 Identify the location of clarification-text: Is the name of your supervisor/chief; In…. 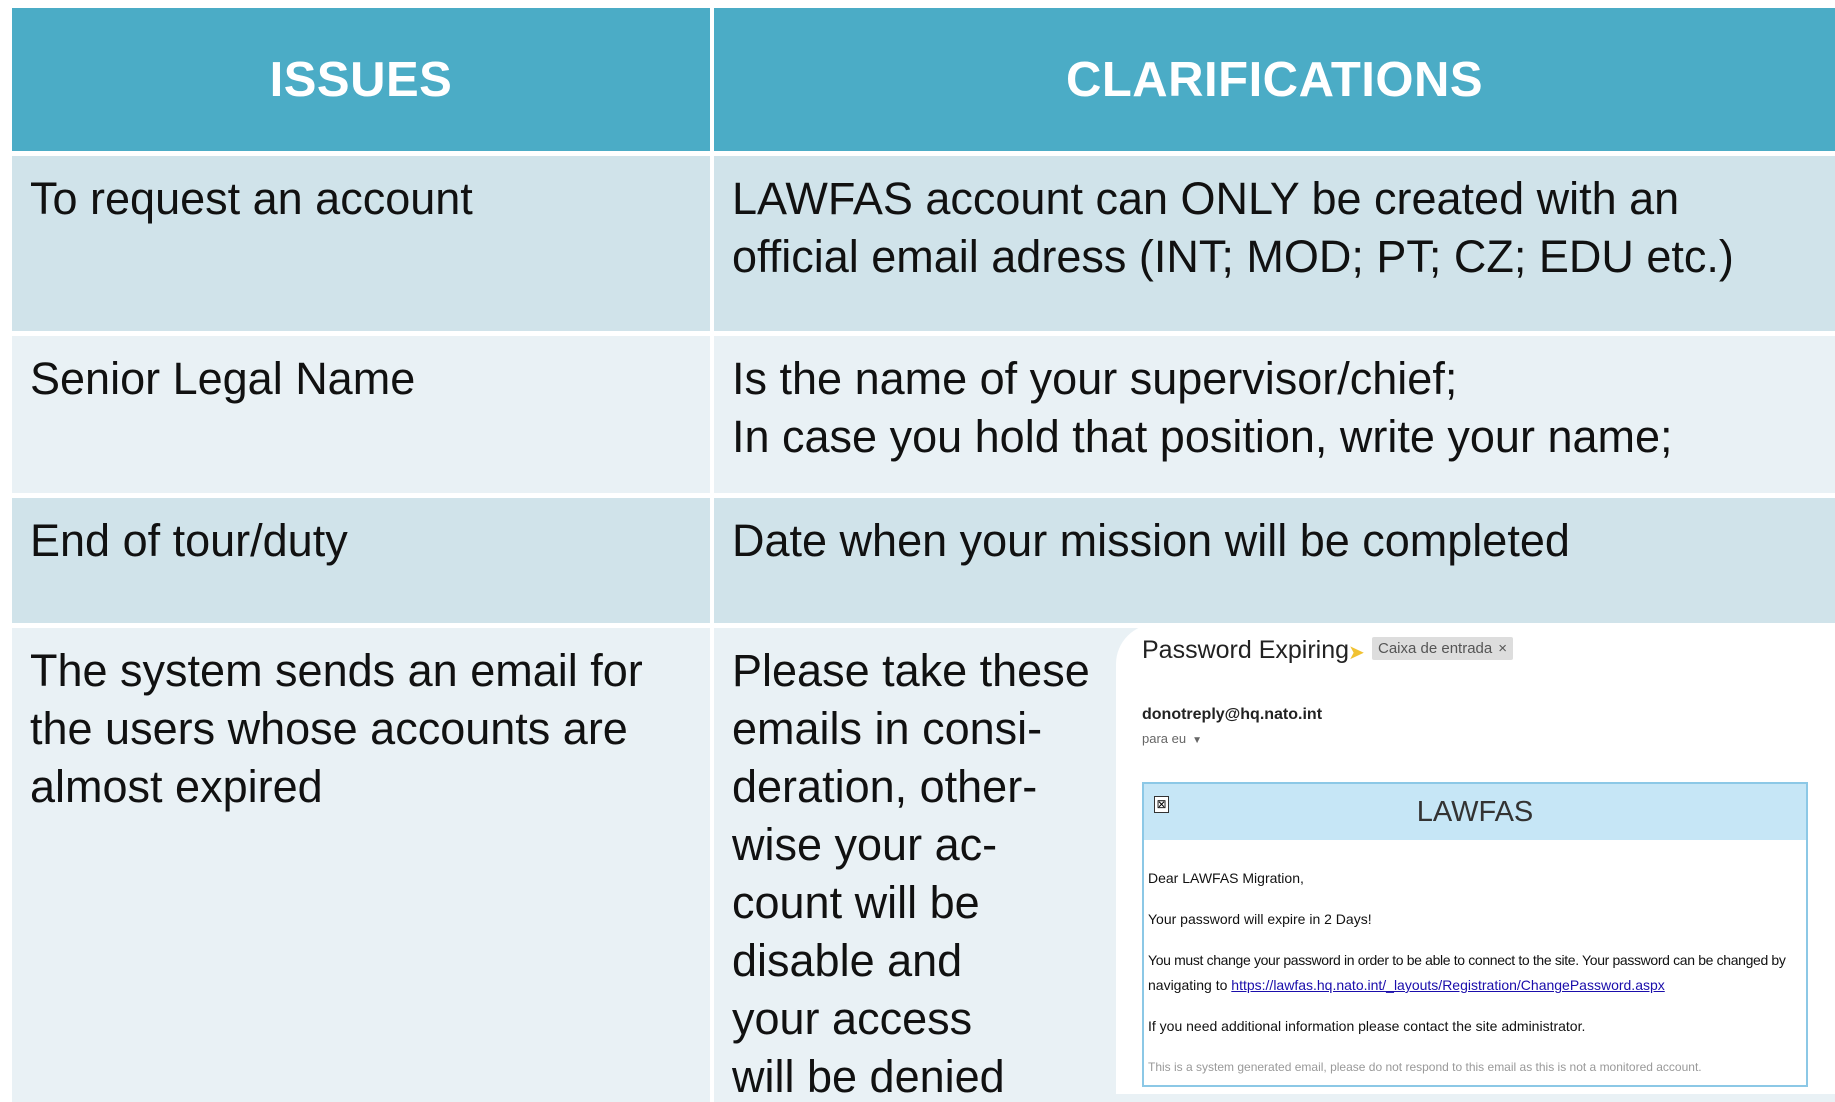
(1202, 407).